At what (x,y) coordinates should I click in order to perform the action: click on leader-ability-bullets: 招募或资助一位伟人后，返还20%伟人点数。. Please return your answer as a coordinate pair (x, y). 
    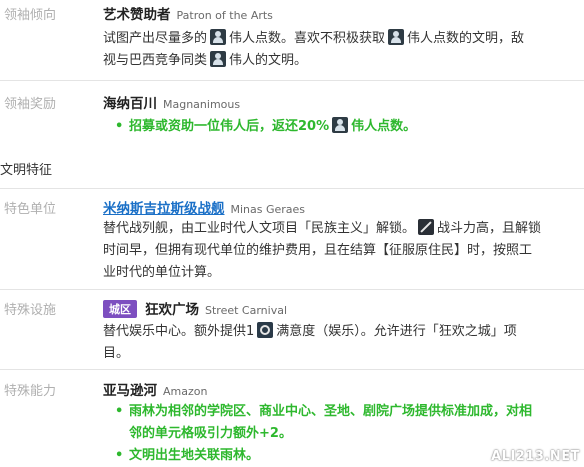
    Looking at the image, I should click on (339, 127).